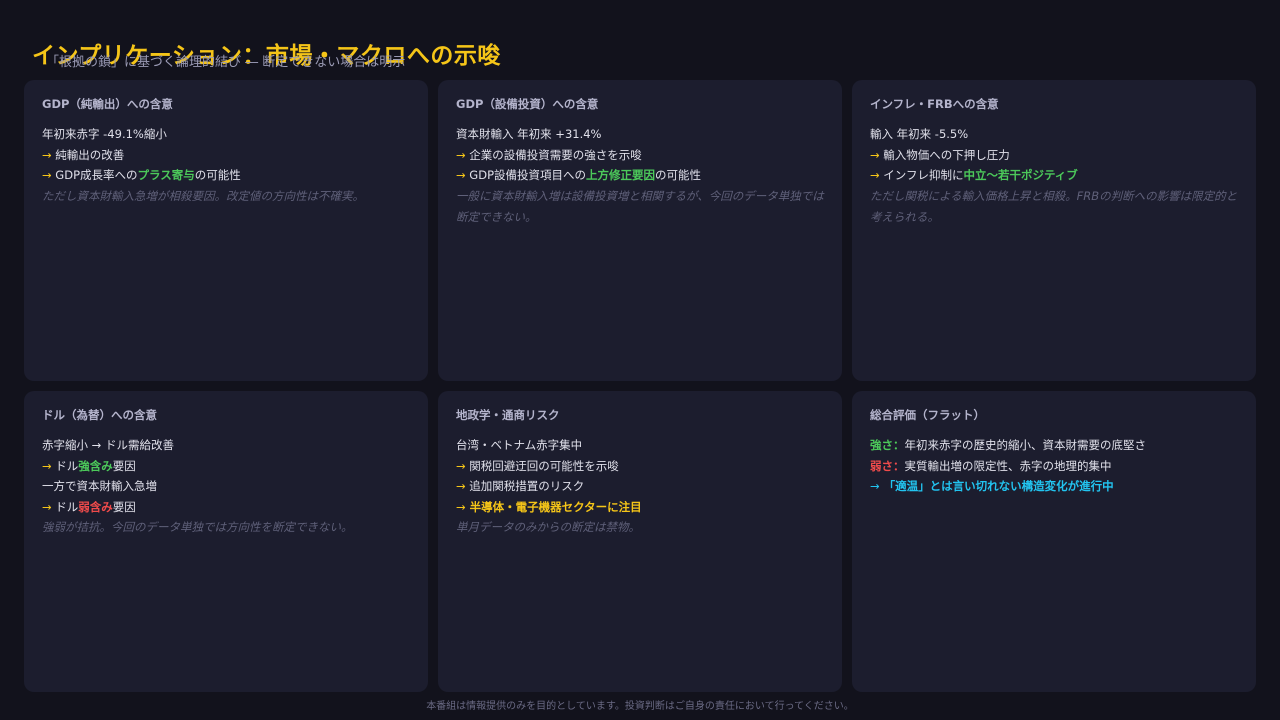 This screenshot has width=1280, height=720. What do you see at coordinates (226, 62) in the screenshot?
I see `page-subtitle: 「根拠の鎖」に基づく論理的結び ― 断定できない場合は明示` at bounding box center [226, 62].